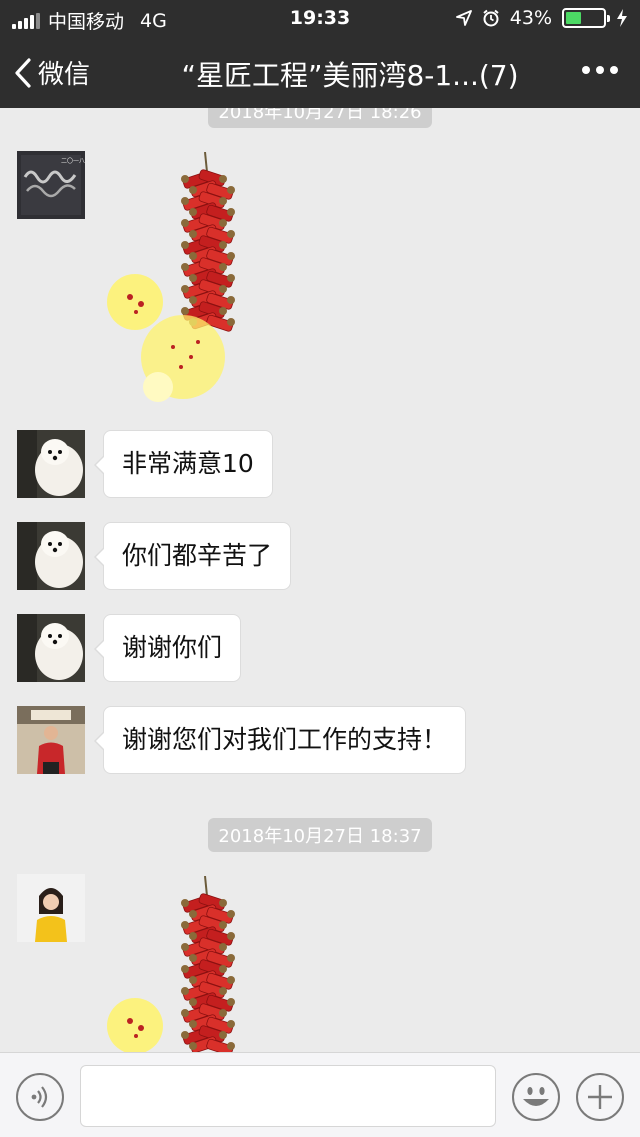  I want to click on charging-icon, so click(622, 18).